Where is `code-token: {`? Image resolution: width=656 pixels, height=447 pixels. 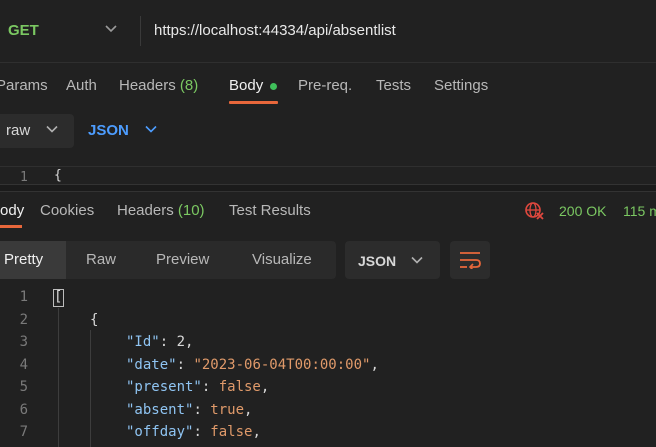
code-token: { is located at coordinates (94, 319).